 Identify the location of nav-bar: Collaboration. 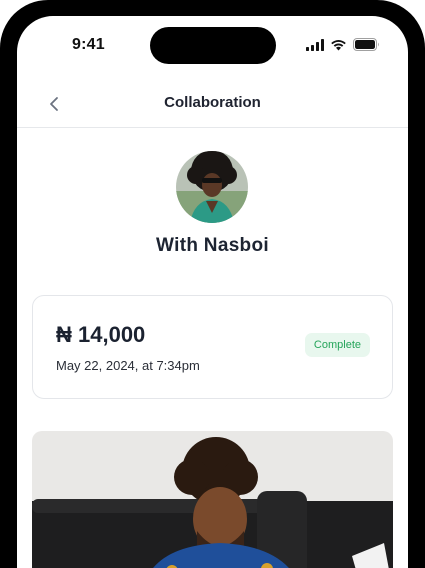
(212, 105).